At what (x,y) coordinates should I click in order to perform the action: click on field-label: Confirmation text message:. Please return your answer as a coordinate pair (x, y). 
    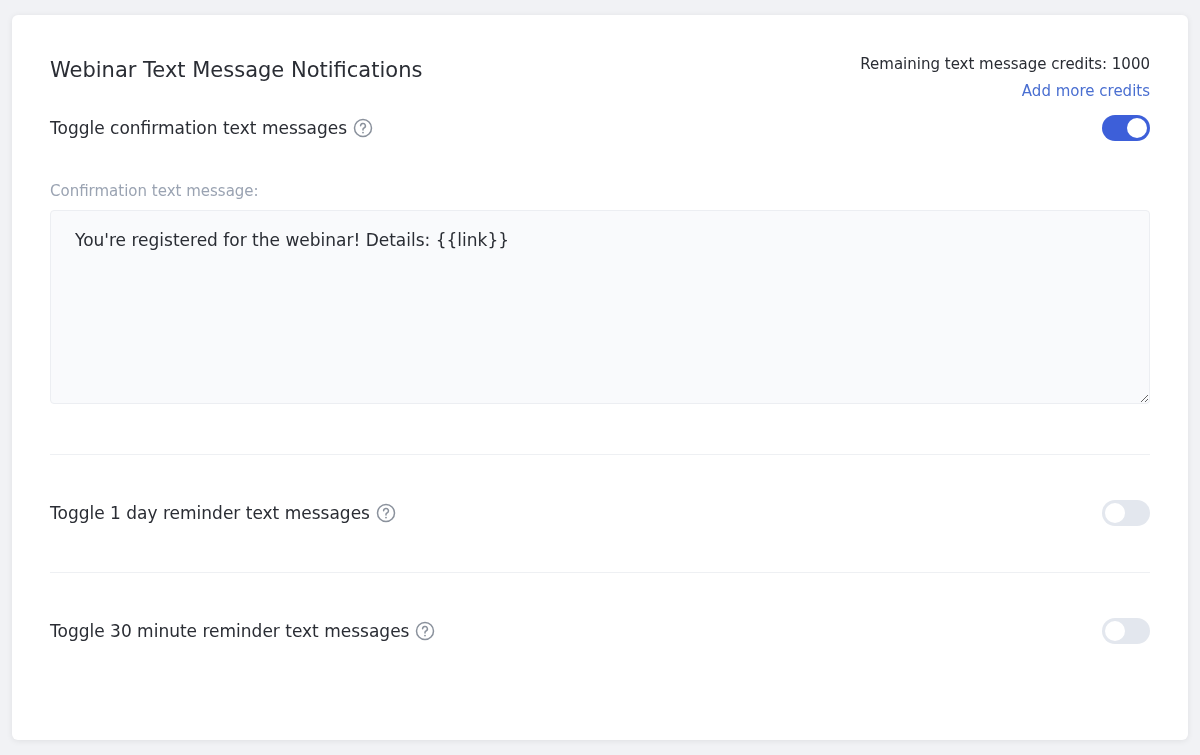
    Looking at the image, I should click on (155, 191).